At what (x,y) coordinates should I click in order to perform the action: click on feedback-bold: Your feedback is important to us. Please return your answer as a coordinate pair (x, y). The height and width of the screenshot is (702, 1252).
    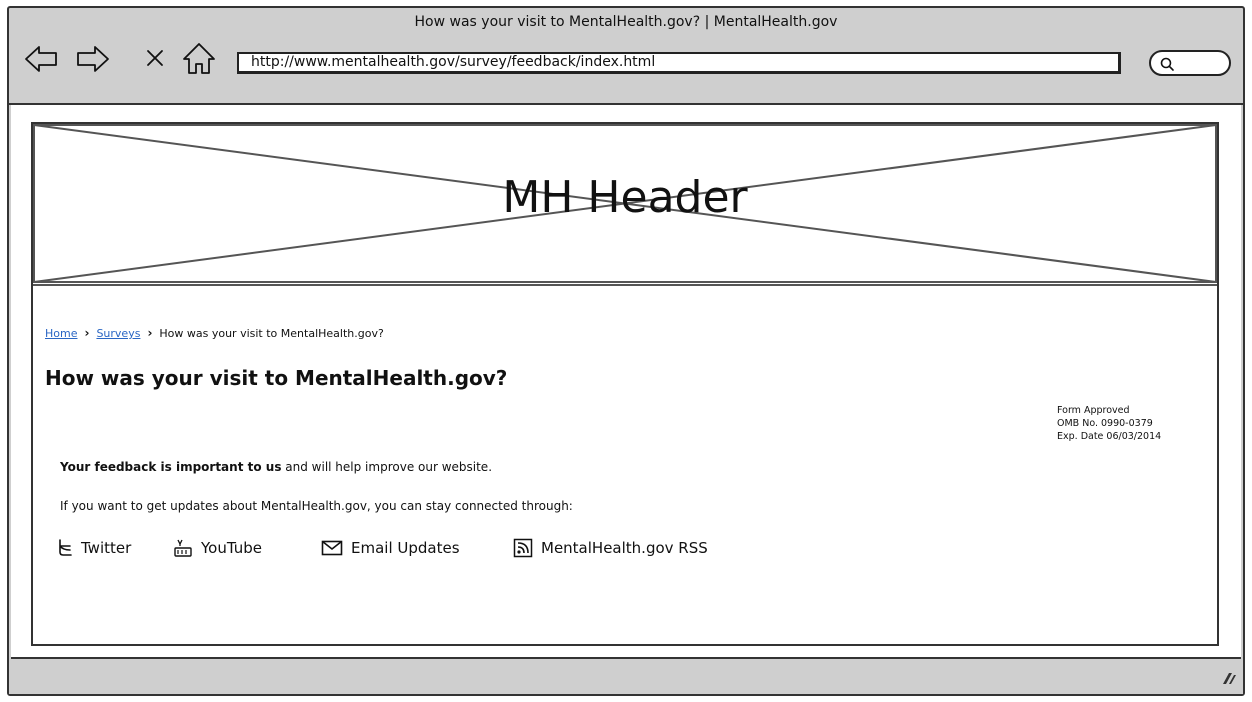
    Looking at the image, I should click on (171, 467).